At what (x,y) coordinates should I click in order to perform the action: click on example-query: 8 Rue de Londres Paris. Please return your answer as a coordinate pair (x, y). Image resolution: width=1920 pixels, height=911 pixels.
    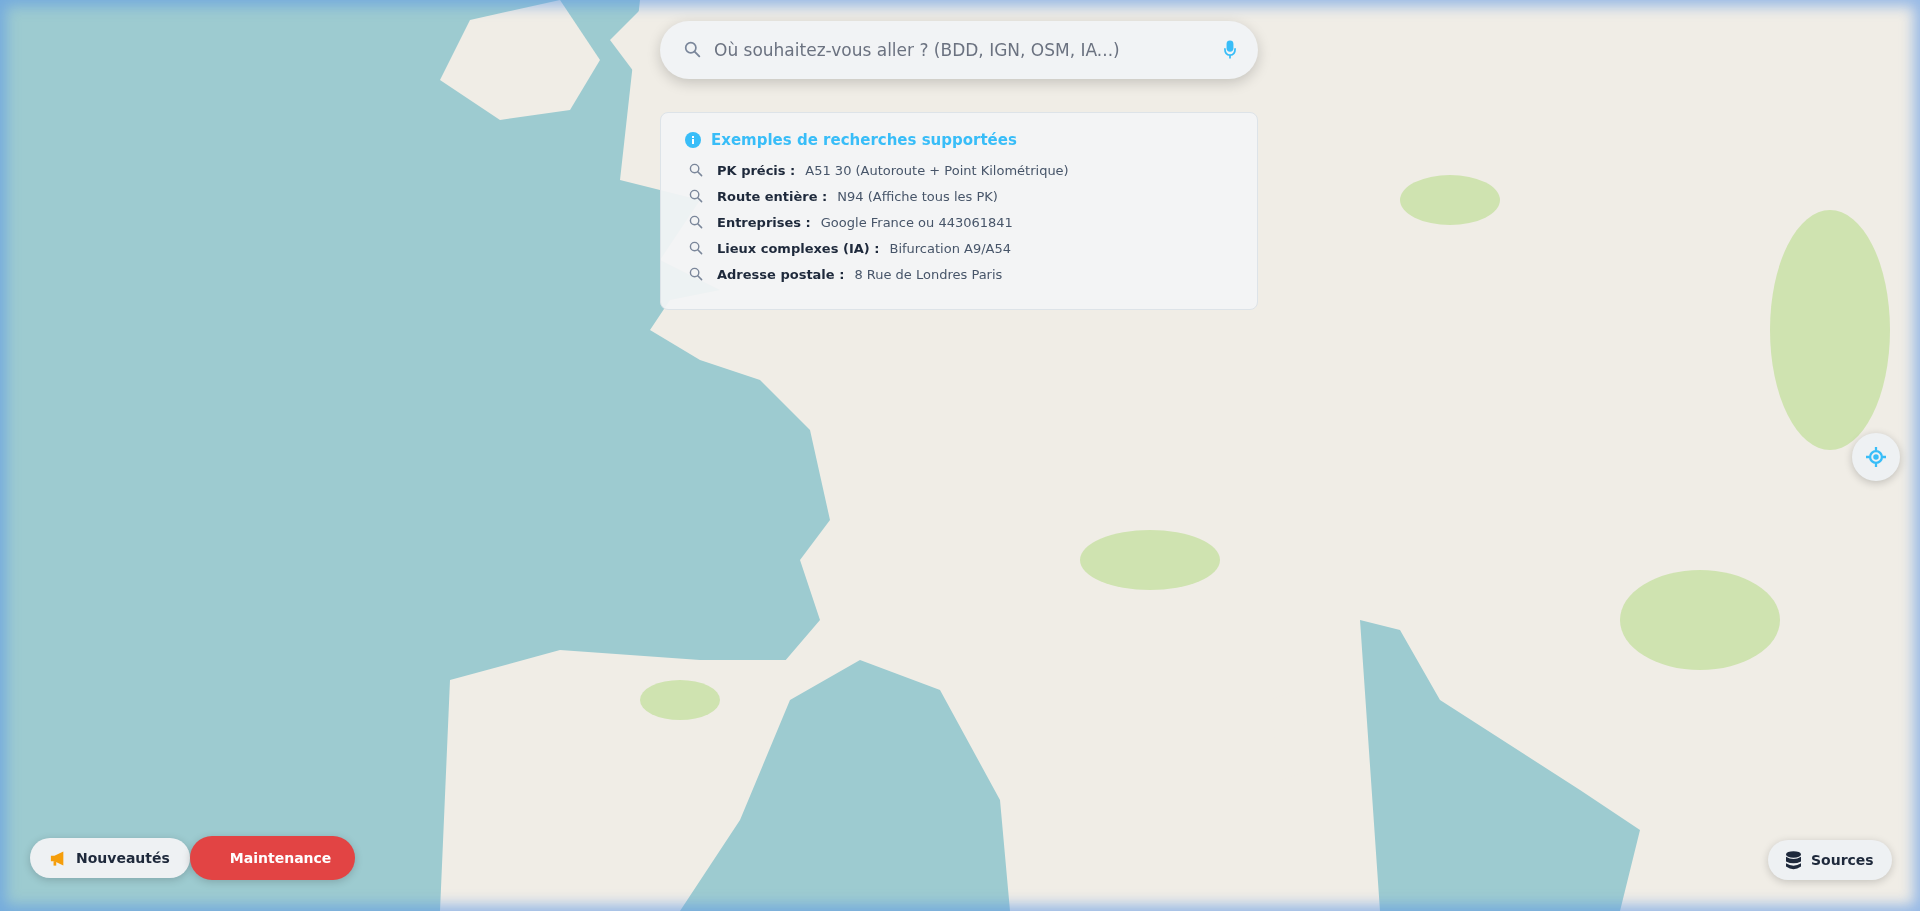
    Looking at the image, I should click on (928, 274).